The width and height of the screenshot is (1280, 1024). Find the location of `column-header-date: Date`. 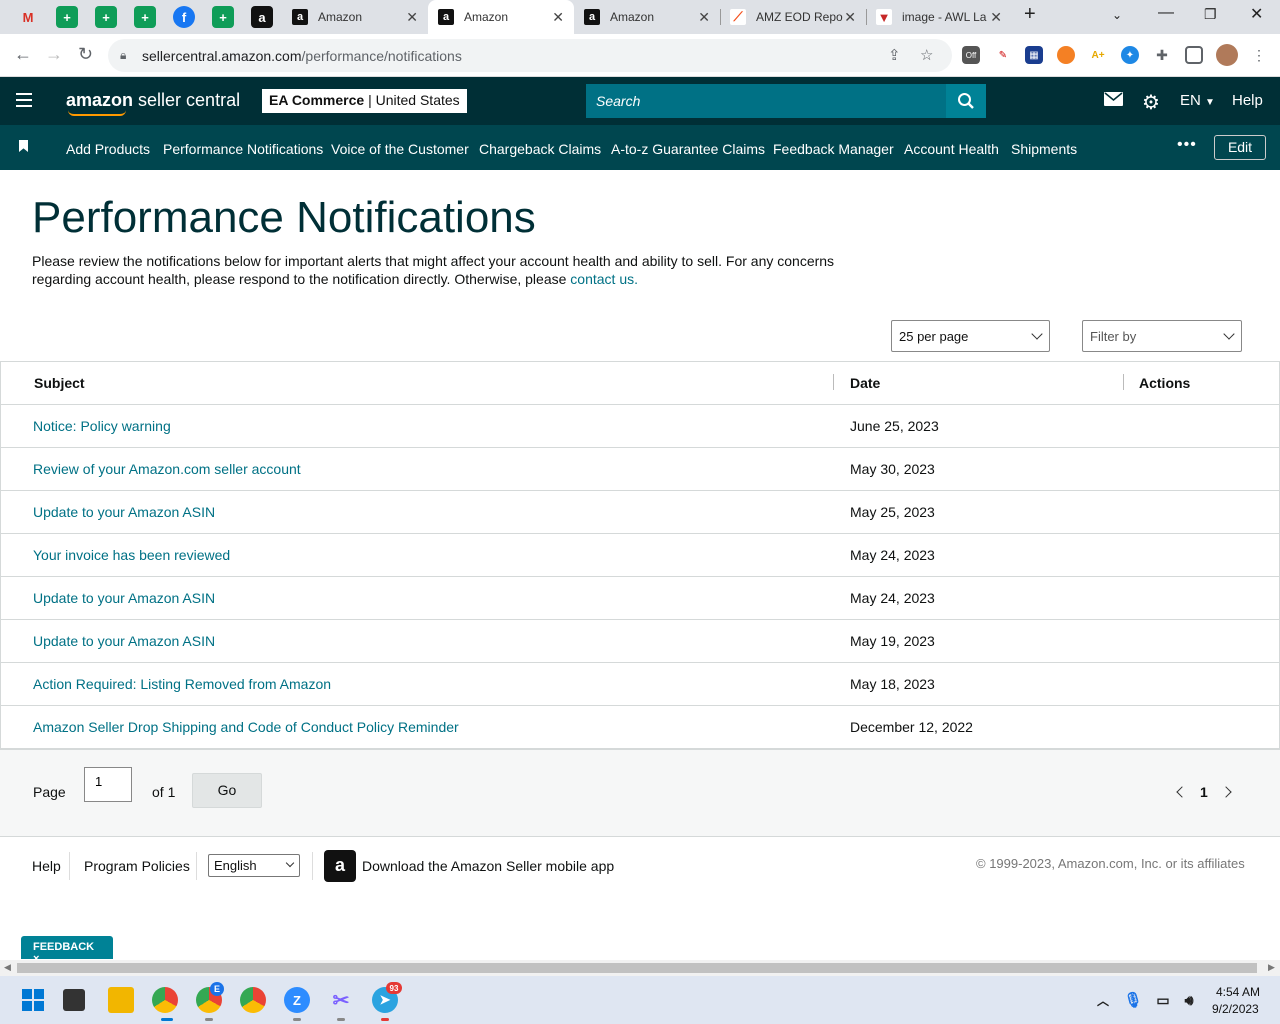

column-header-date: Date is located at coordinates (865, 383).